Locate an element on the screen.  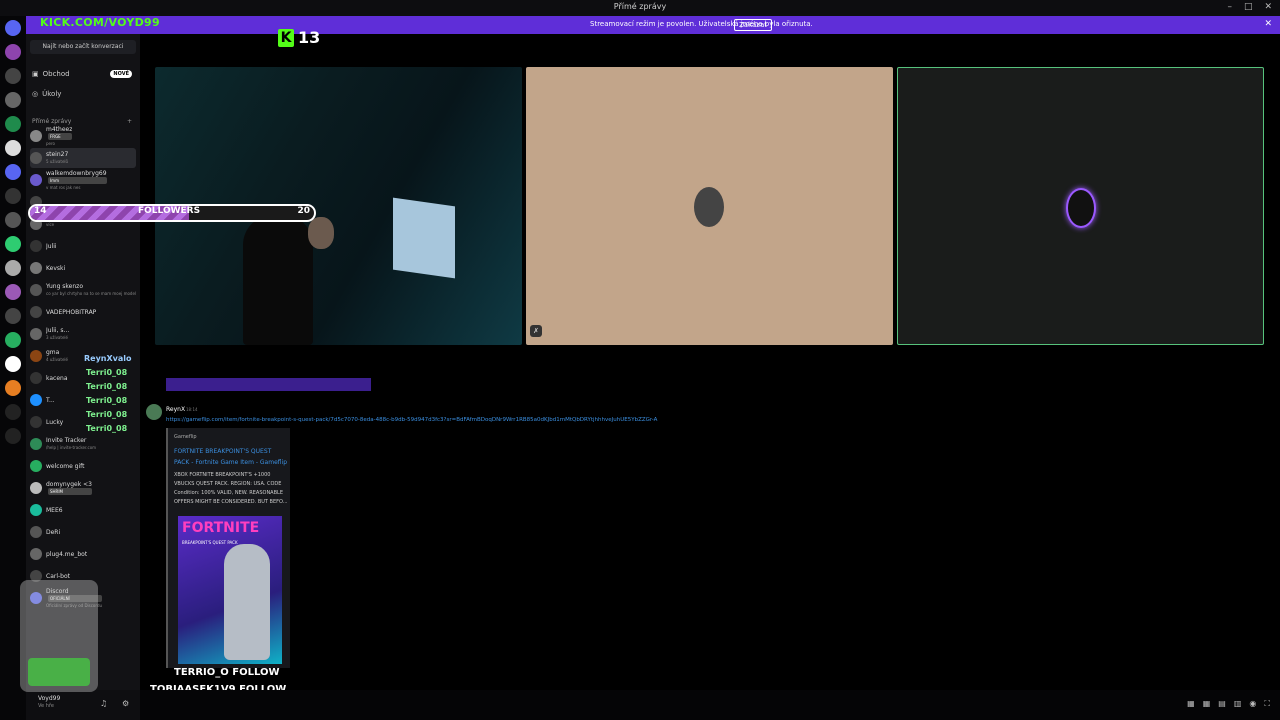
new-badge: NOVÉ is located at coordinates (121, 74).